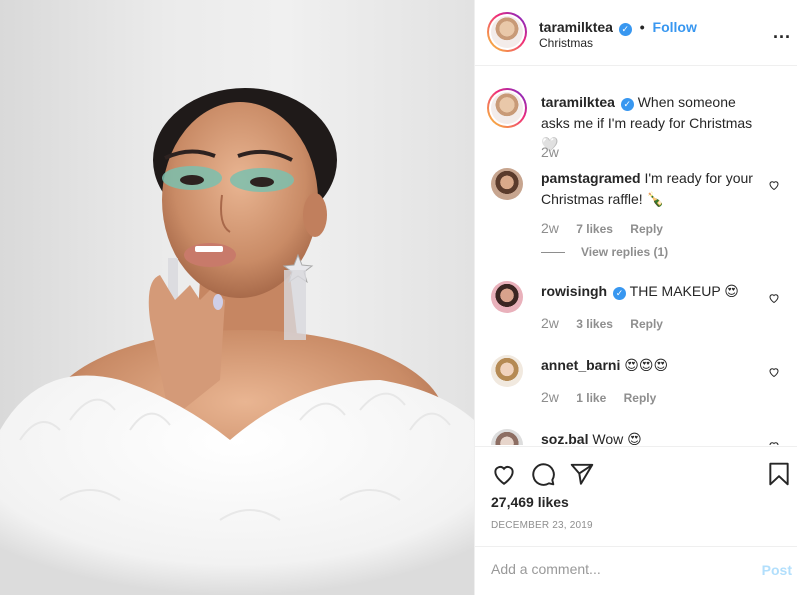 The width and height of the screenshot is (797, 595). What do you see at coordinates (530, 502) in the screenshot?
I see `like-count: 27,469 likes` at bounding box center [530, 502].